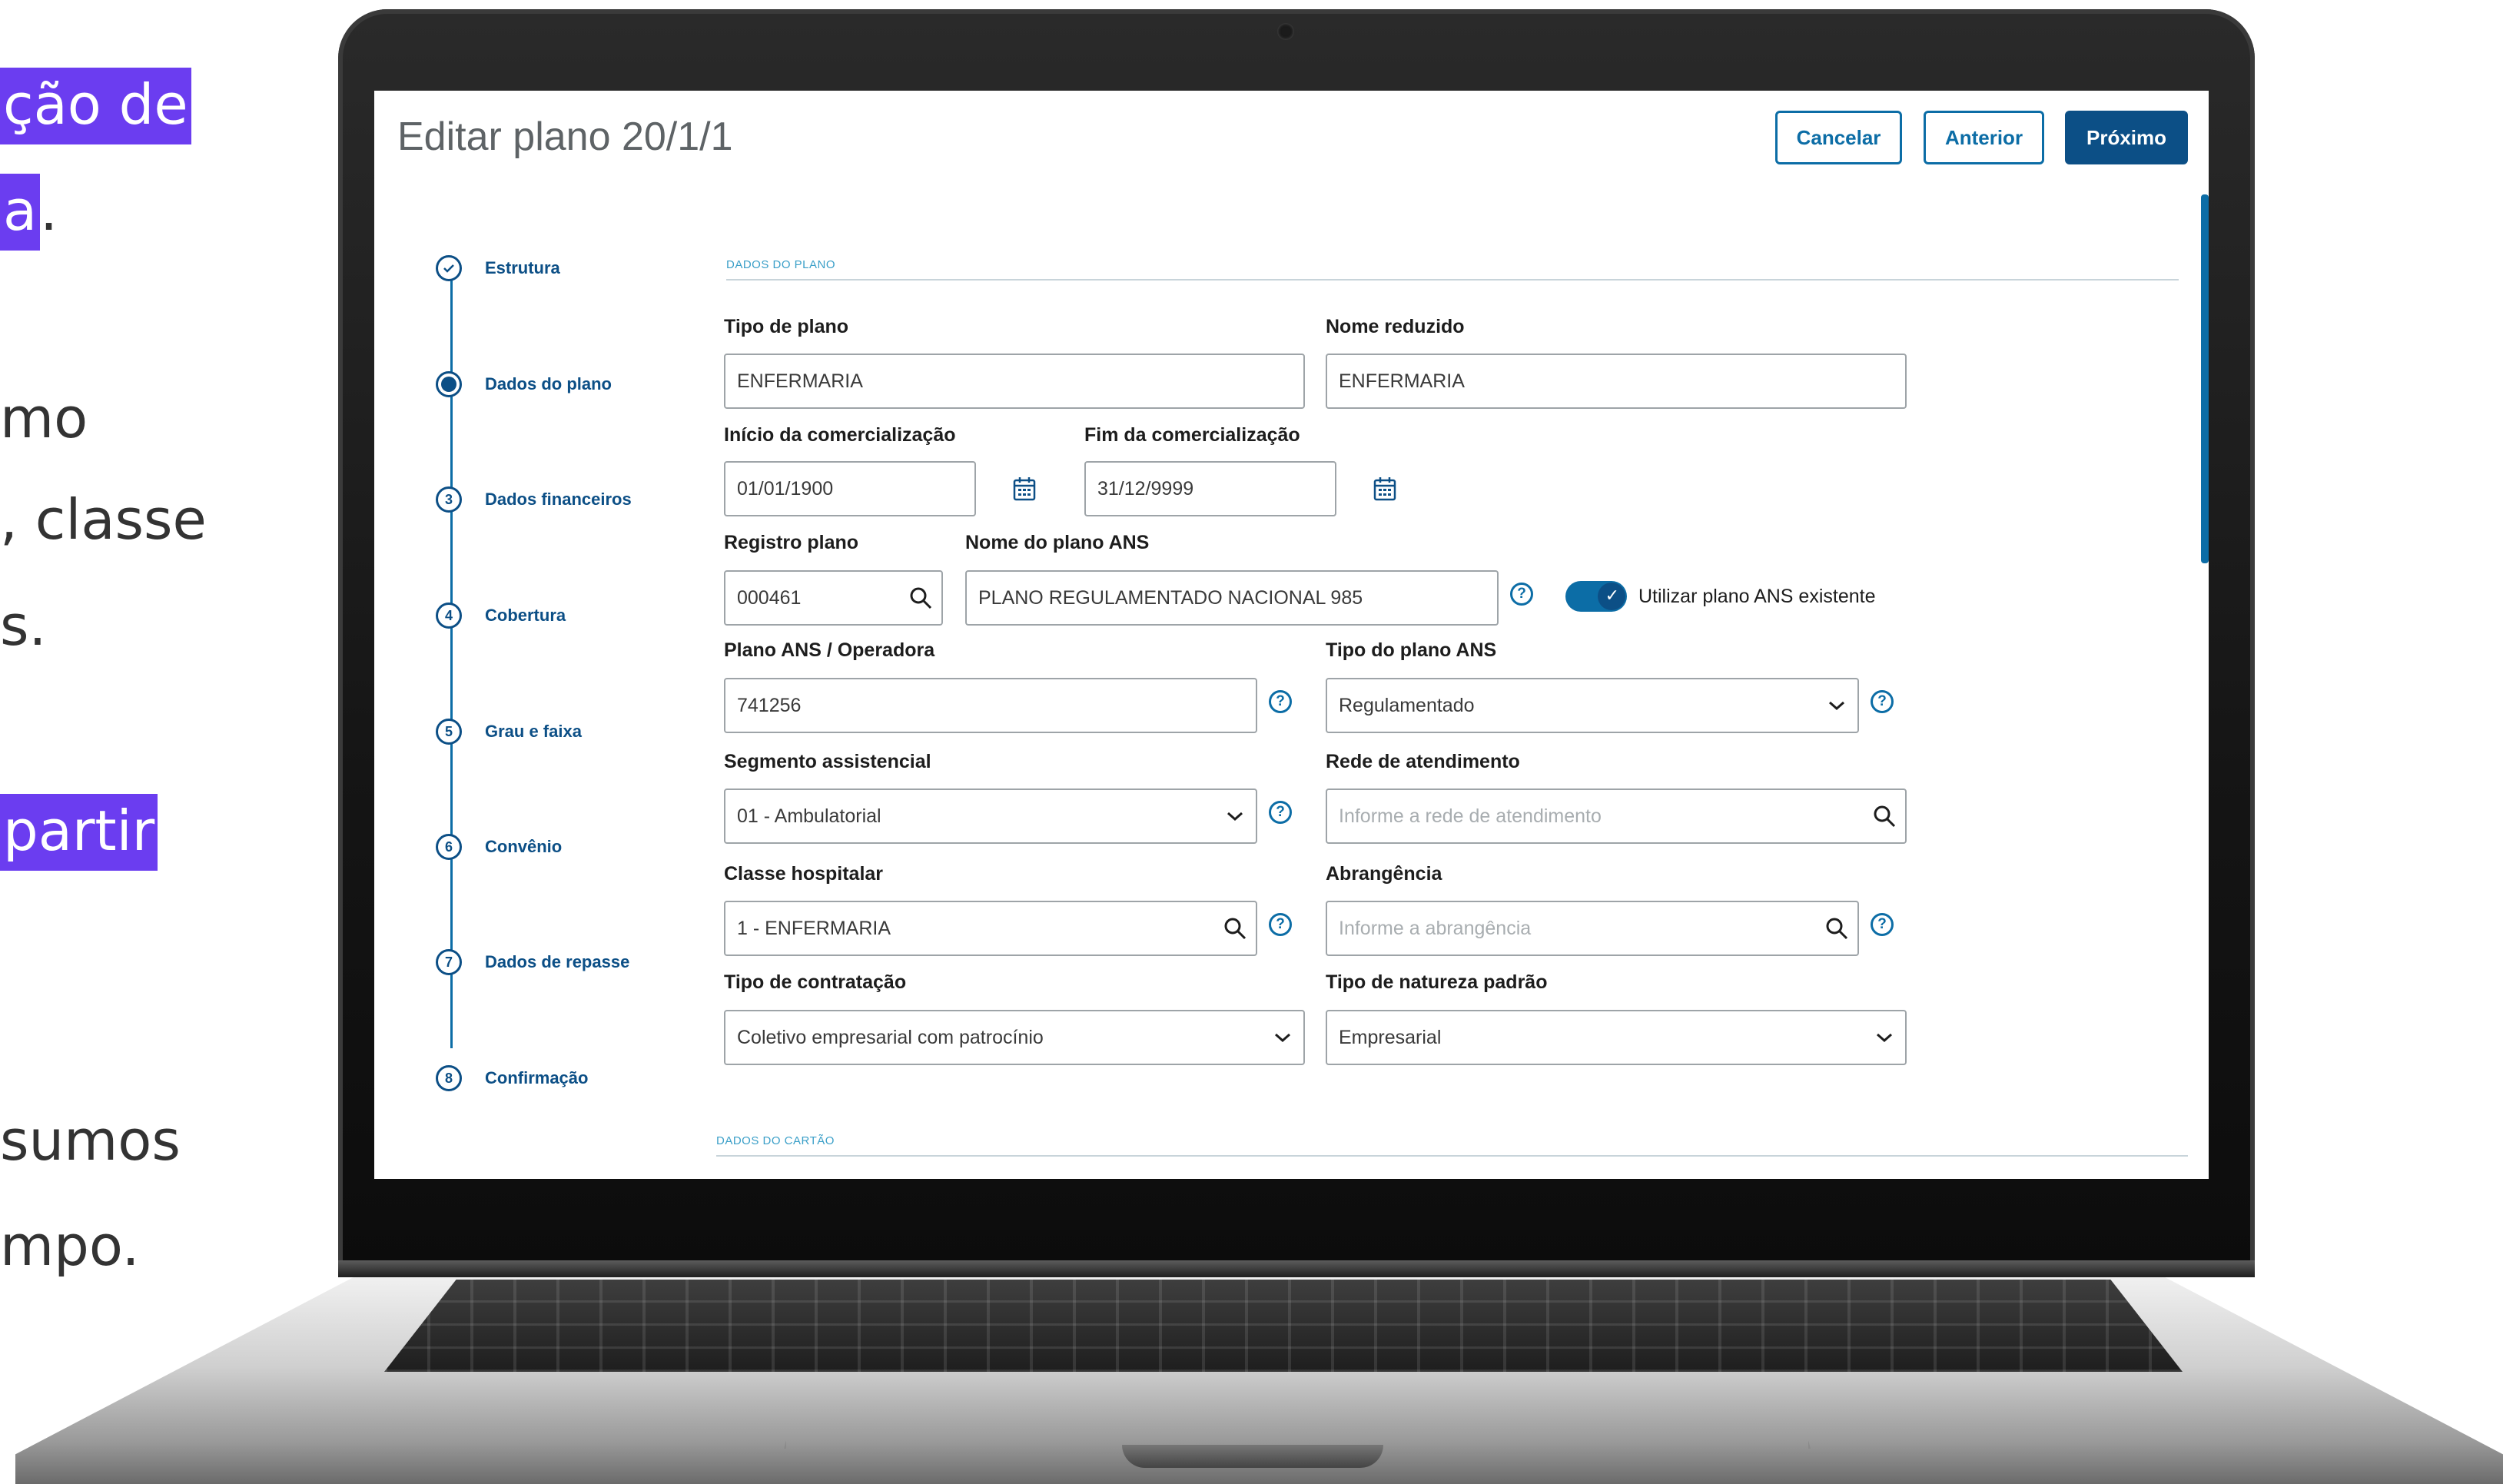 Image resolution: width=2503 pixels, height=1484 pixels. I want to click on step-convenio: 6 Convênio, so click(499, 847).